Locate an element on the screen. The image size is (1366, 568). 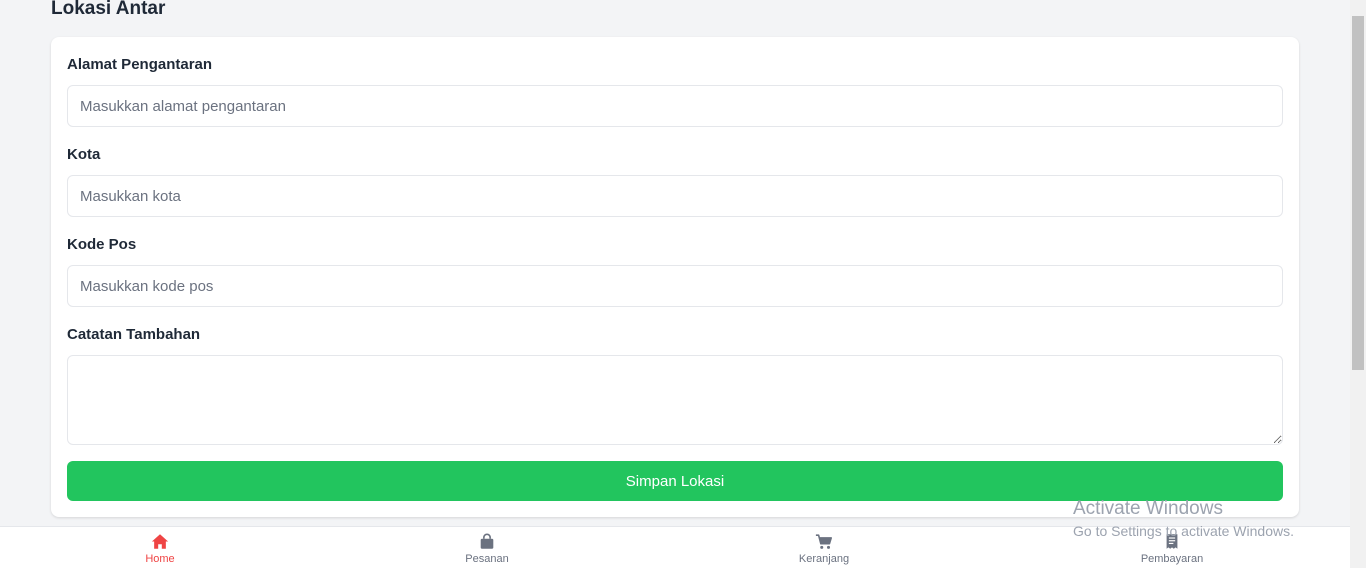
cart-icon is located at coordinates (824, 541).